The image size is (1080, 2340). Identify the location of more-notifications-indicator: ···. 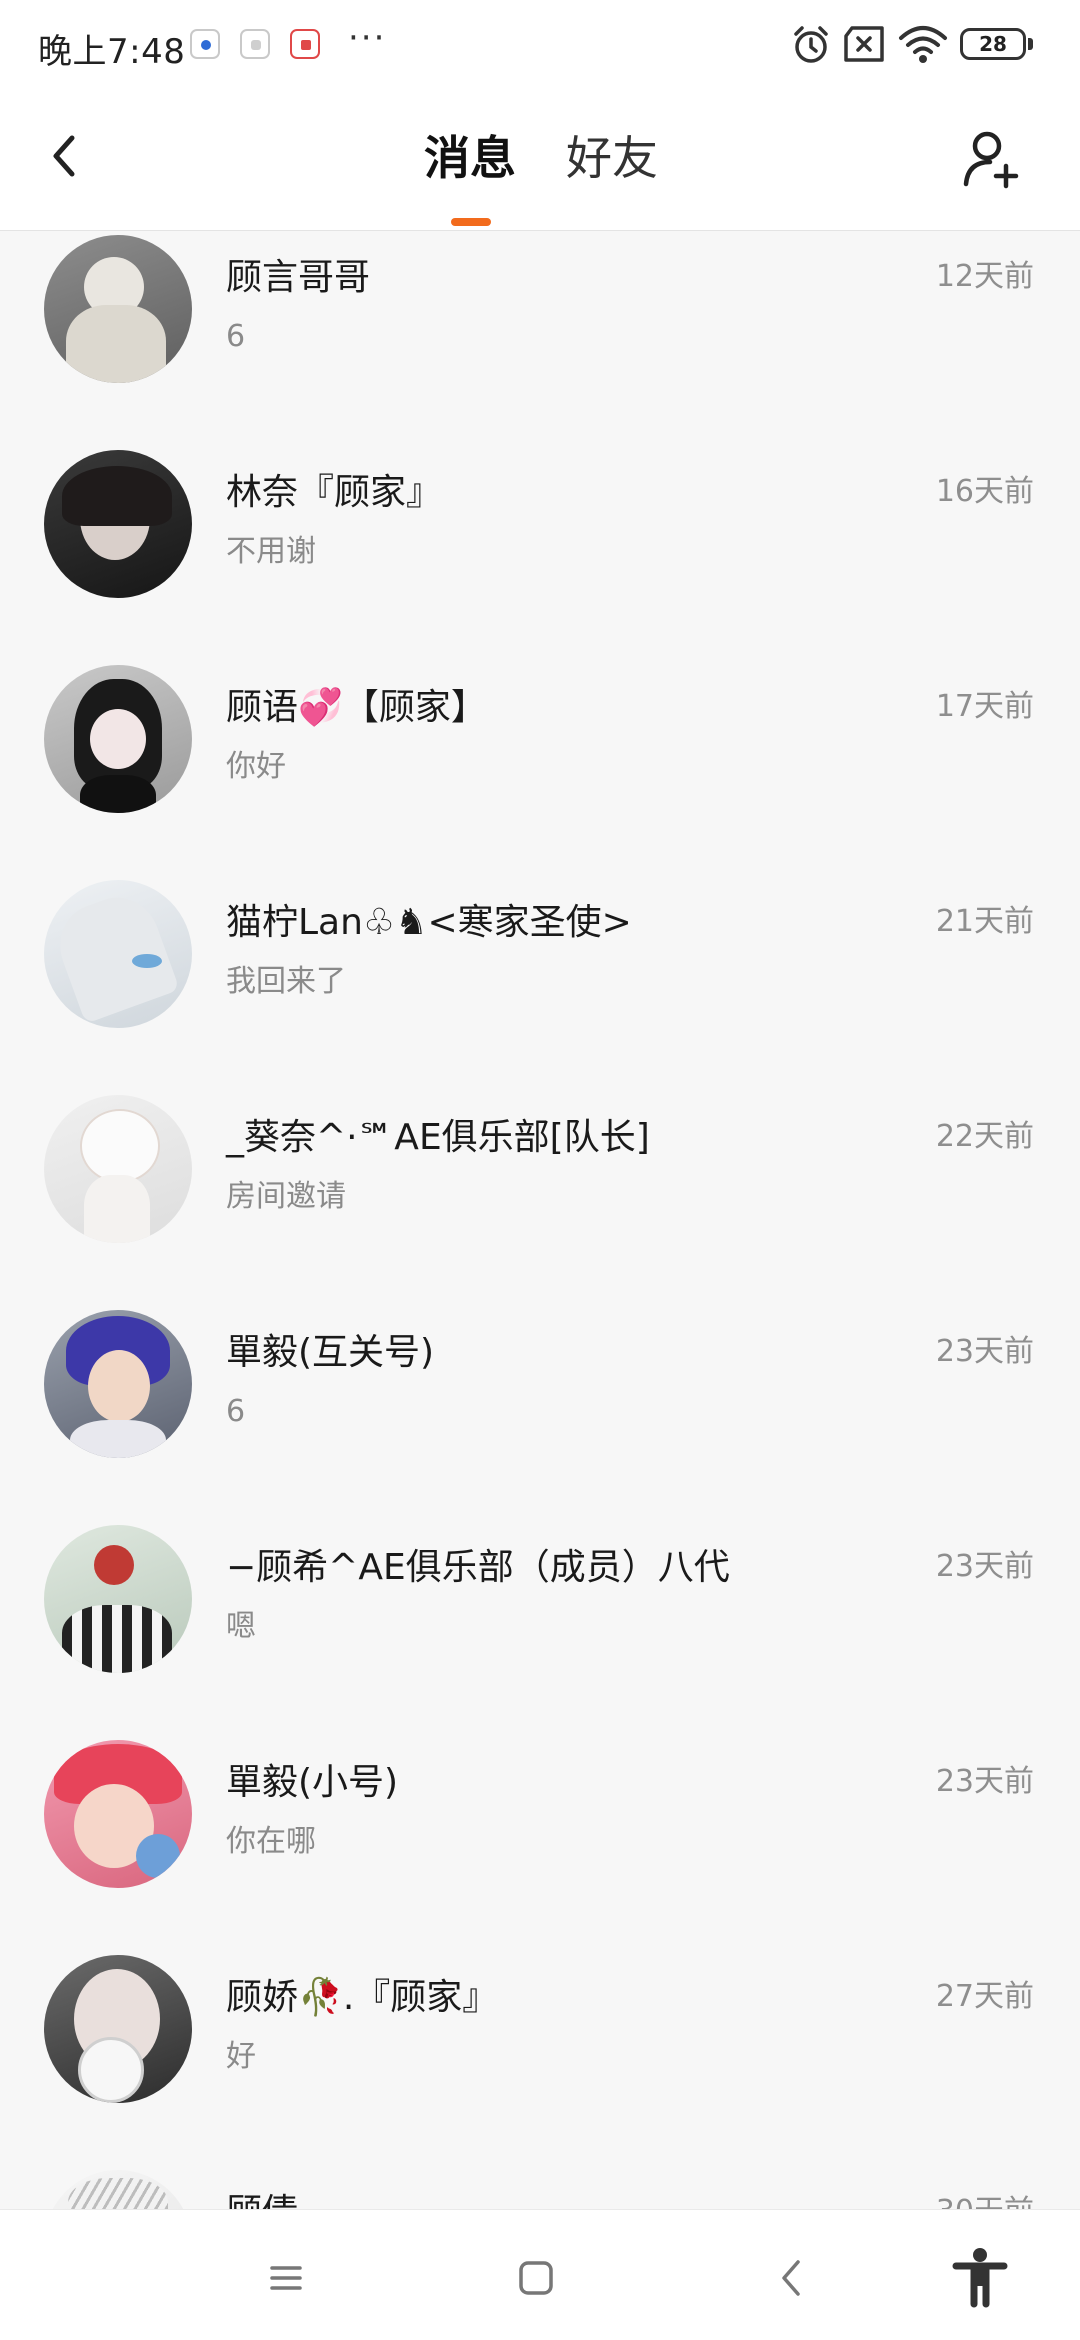
(367, 38).